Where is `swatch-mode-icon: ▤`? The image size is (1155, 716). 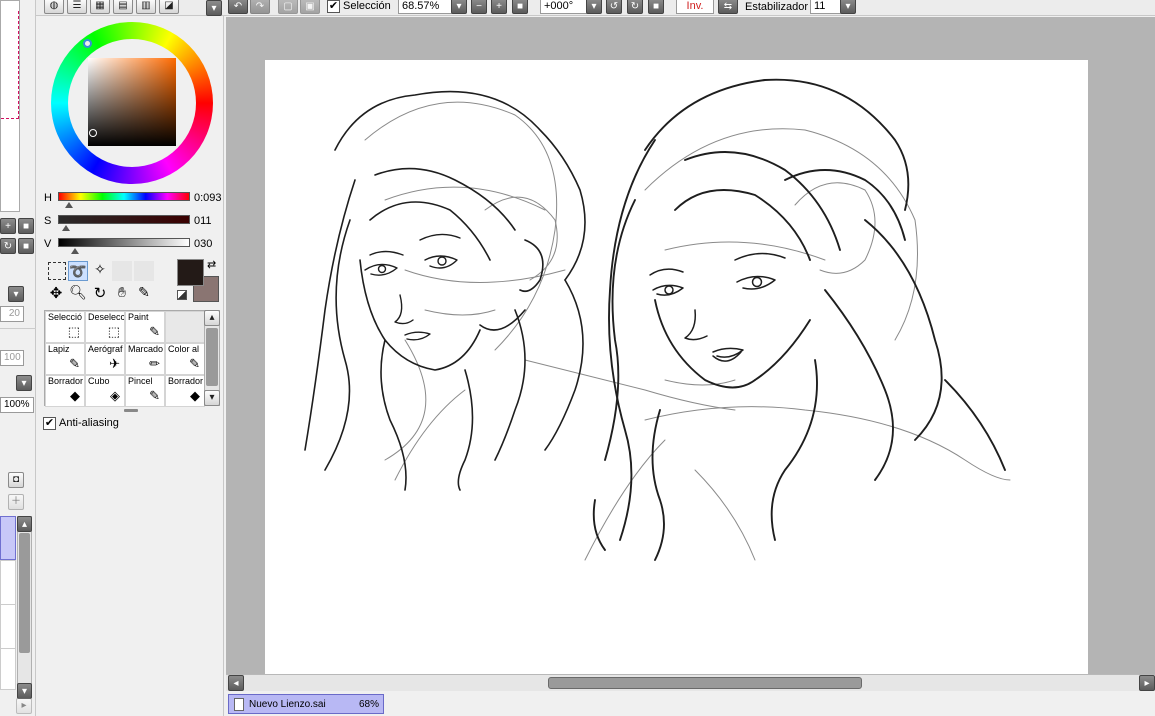
swatch-mode-icon: ▤ is located at coordinates (123, 7).